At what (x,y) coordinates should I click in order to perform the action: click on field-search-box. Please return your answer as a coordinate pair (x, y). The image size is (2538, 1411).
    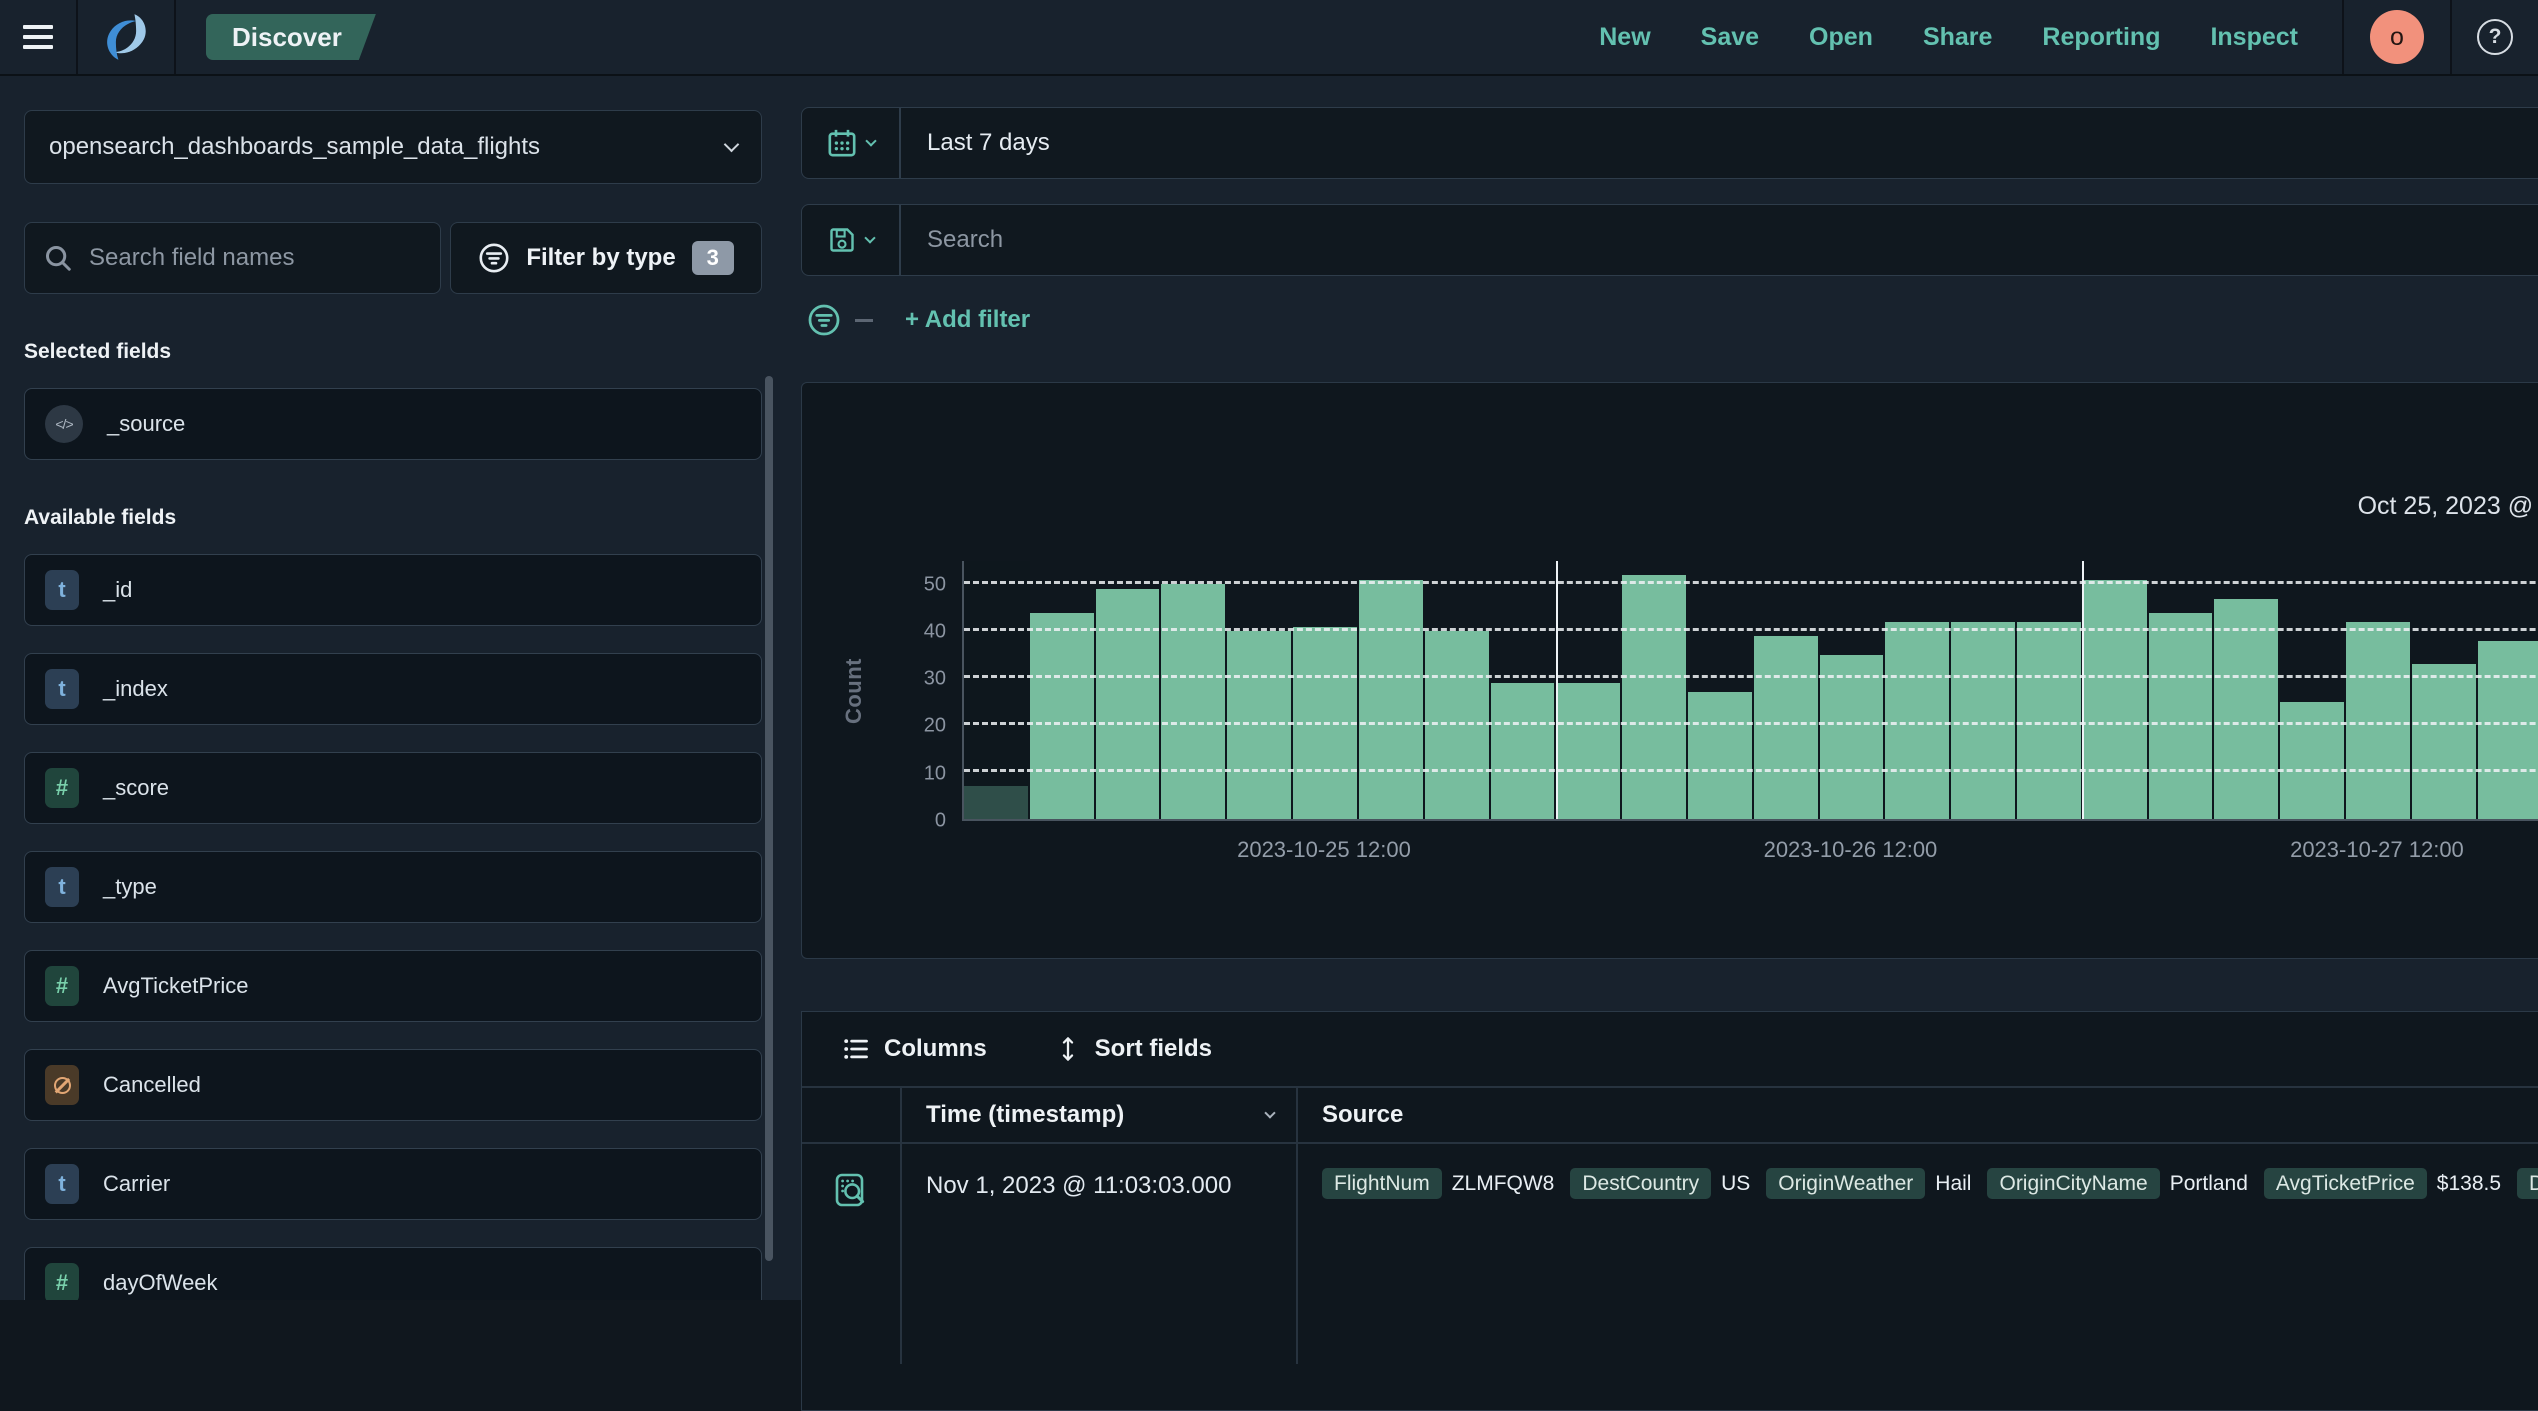
    Looking at the image, I should click on (232, 258).